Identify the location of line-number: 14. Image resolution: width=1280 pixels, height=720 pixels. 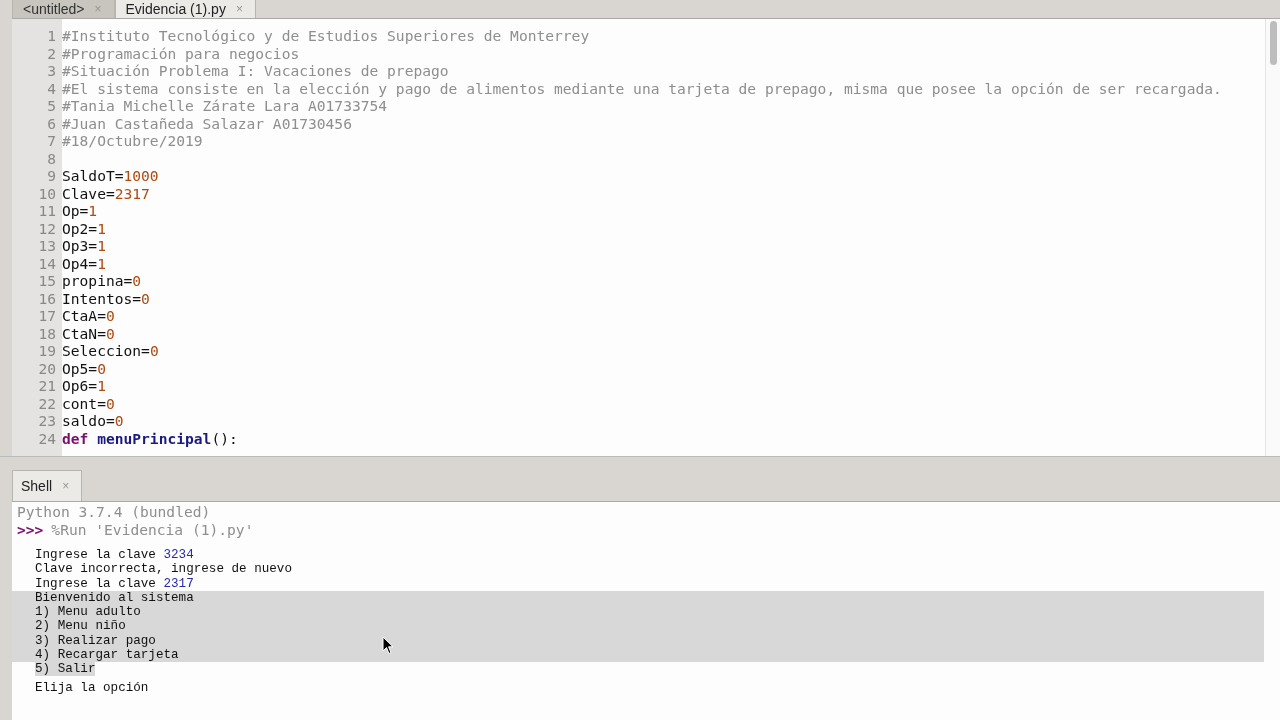
(46, 263).